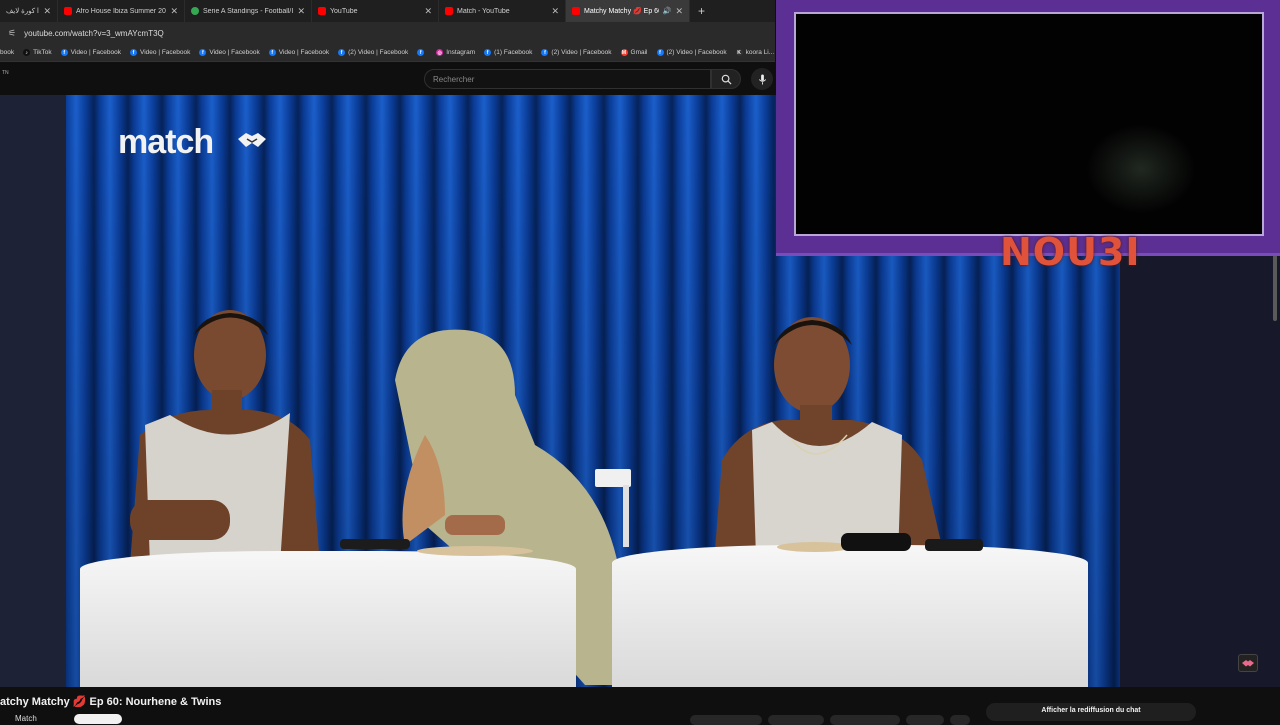 The image size is (1280, 725). What do you see at coordinates (880, 542) in the screenshot?
I see `table-right-props` at bounding box center [880, 542].